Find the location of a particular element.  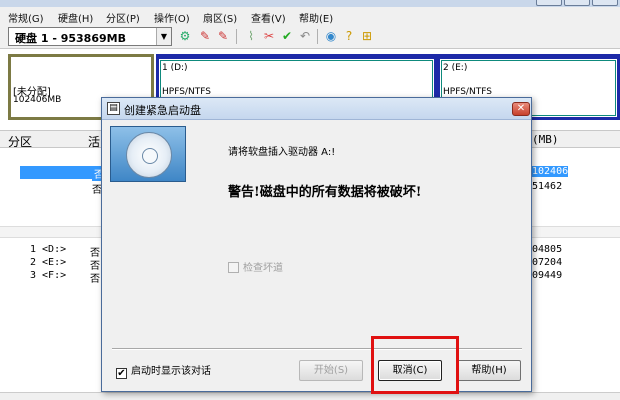

partition-name: 2 (E:) is located at coordinates (455, 68).